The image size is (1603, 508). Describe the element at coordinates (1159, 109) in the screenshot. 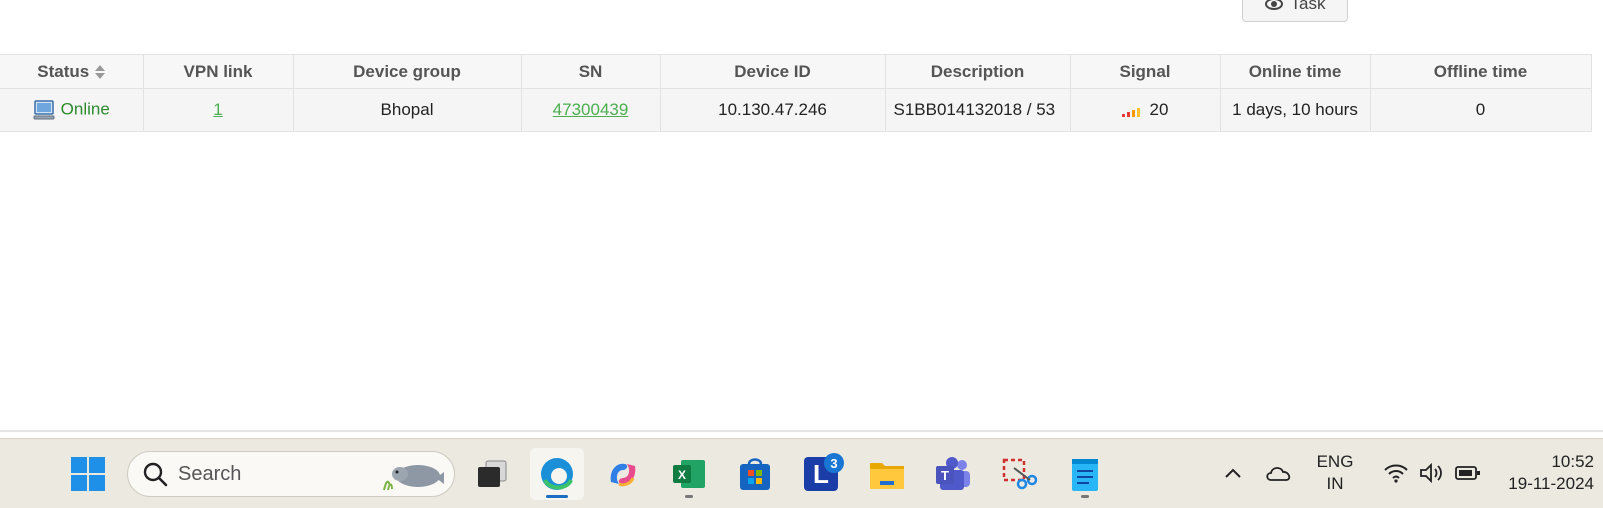

I see `signal-value: 20` at that location.